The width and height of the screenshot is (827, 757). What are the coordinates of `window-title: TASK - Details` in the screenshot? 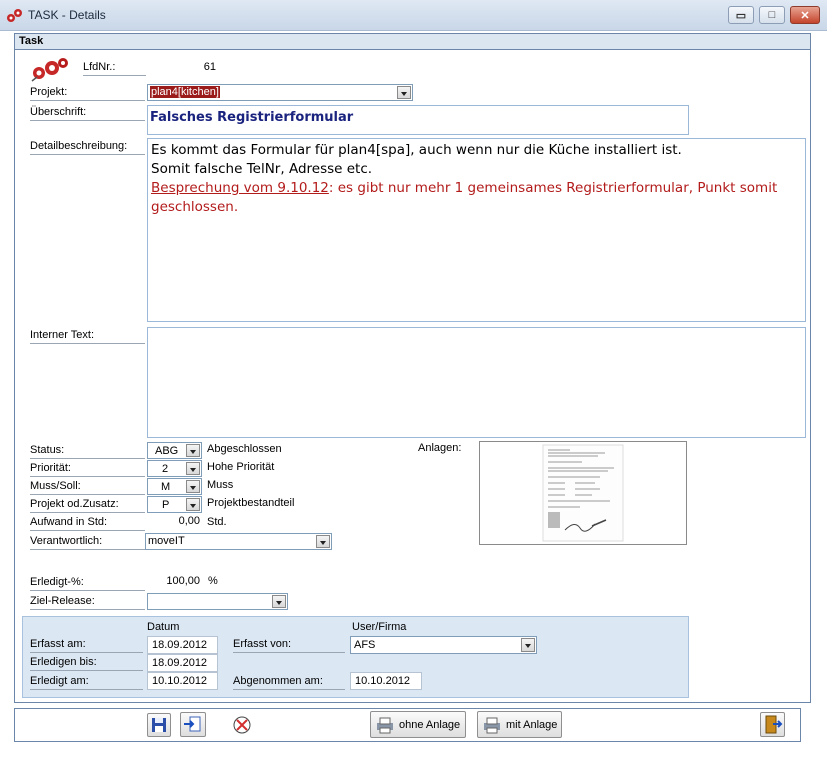 It's located at (67, 15).